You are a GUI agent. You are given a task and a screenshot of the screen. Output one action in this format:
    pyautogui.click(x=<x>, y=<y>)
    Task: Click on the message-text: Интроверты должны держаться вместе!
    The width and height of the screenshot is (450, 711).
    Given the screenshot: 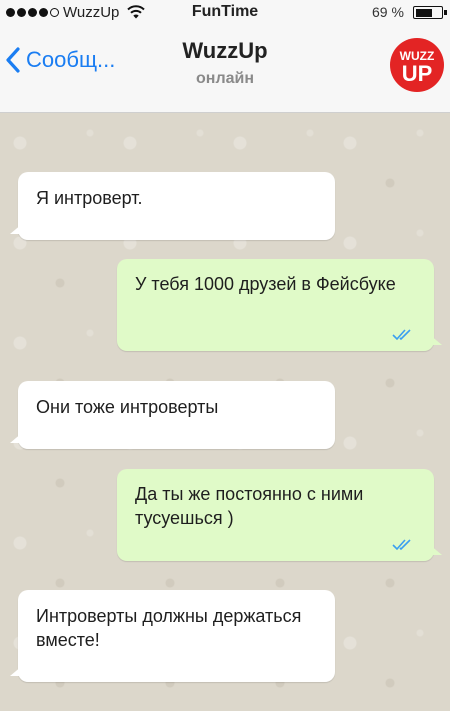 What is the action you would take?
    pyautogui.click(x=169, y=628)
    